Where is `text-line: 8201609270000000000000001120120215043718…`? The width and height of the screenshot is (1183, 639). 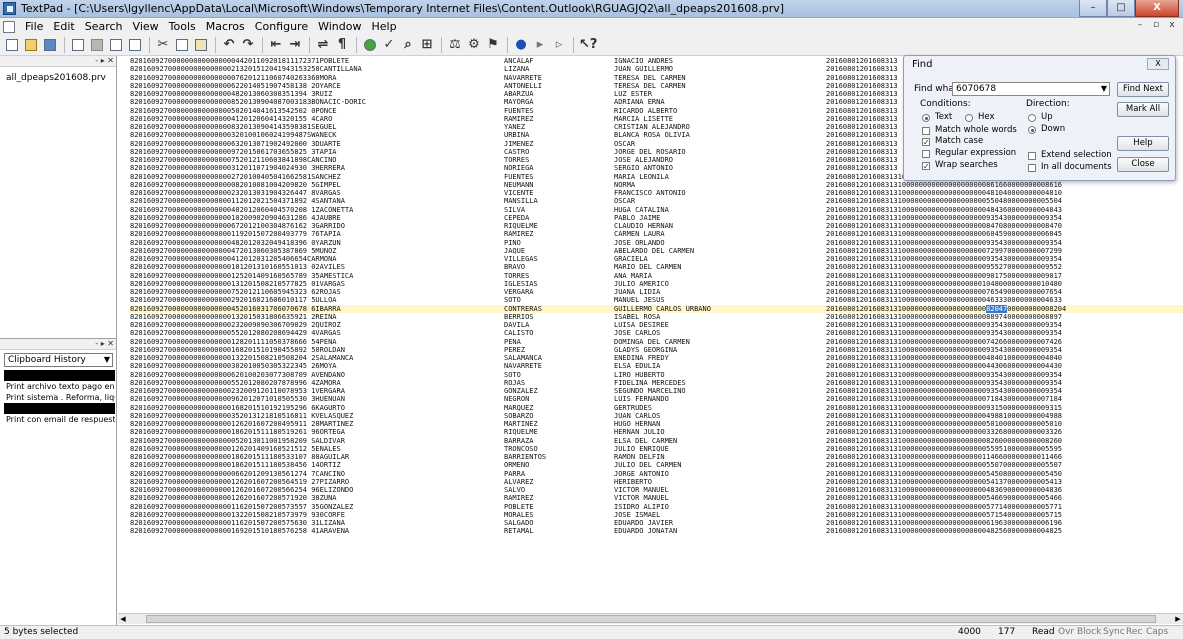 text-line: 8201609270000000000000001120120215043718… is located at coordinates (656, 201).